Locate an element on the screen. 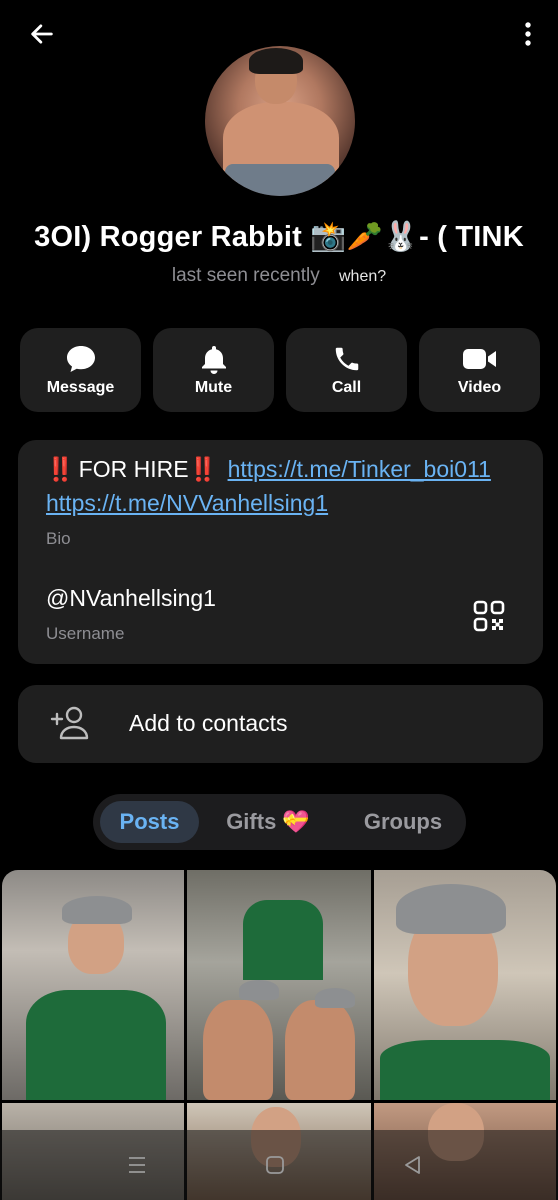  add-to-contacts-label: Add to contacts is located at coordinates (208, 723).